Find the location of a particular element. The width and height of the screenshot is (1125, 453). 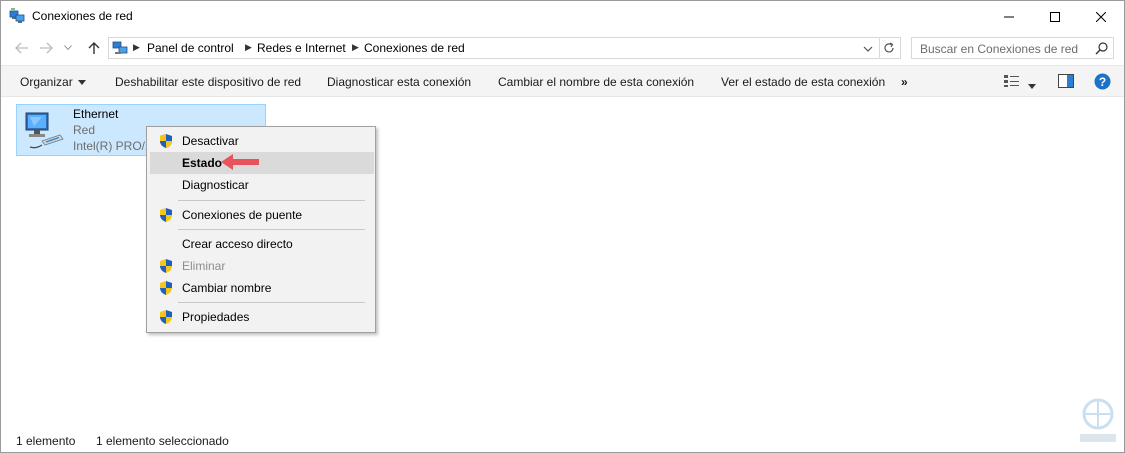

organize-label: Organizar is located at coordinates (46, 82).